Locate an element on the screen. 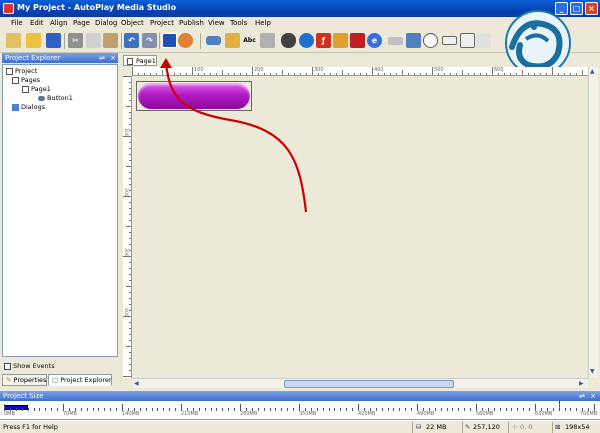 This screenshot has width=600, height=433. copy-icon is located at coordinates (93, 40).